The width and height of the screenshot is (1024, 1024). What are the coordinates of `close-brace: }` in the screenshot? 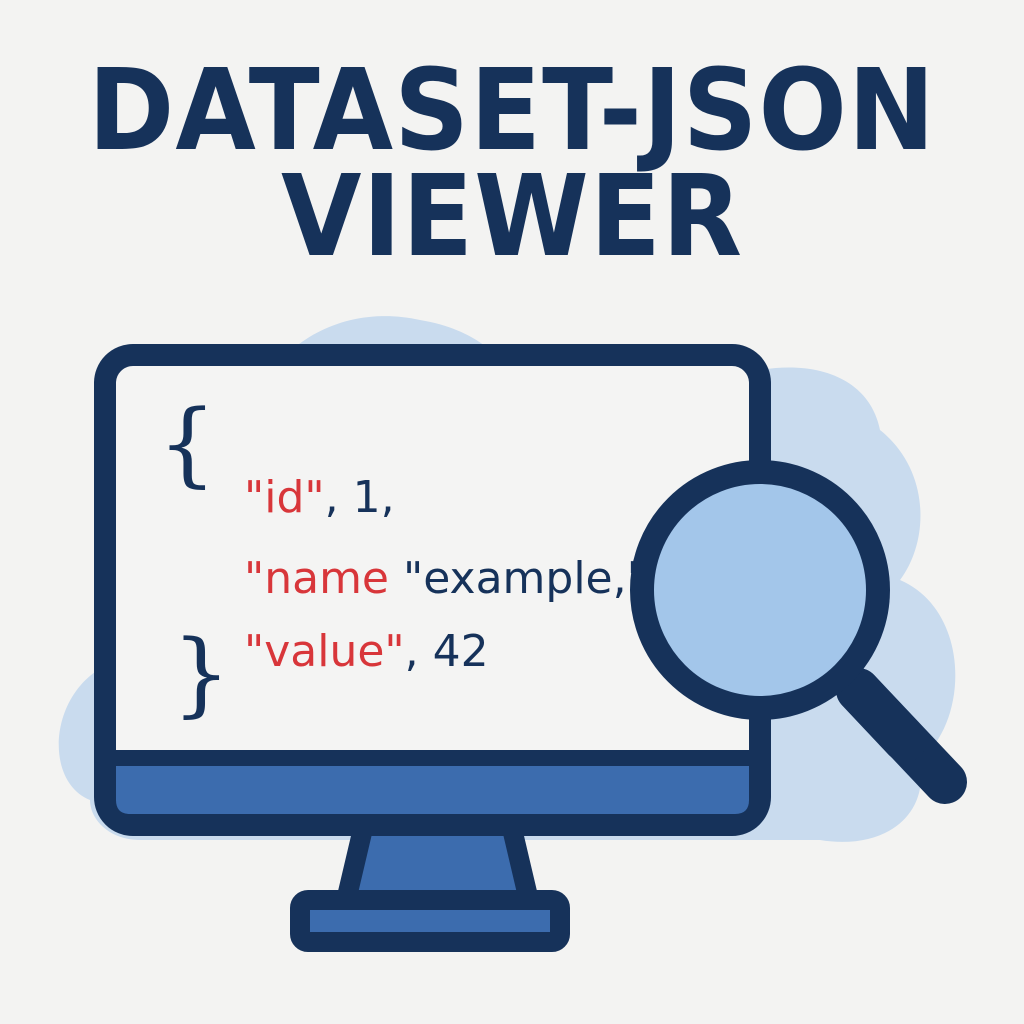 It's located at (201, 673).